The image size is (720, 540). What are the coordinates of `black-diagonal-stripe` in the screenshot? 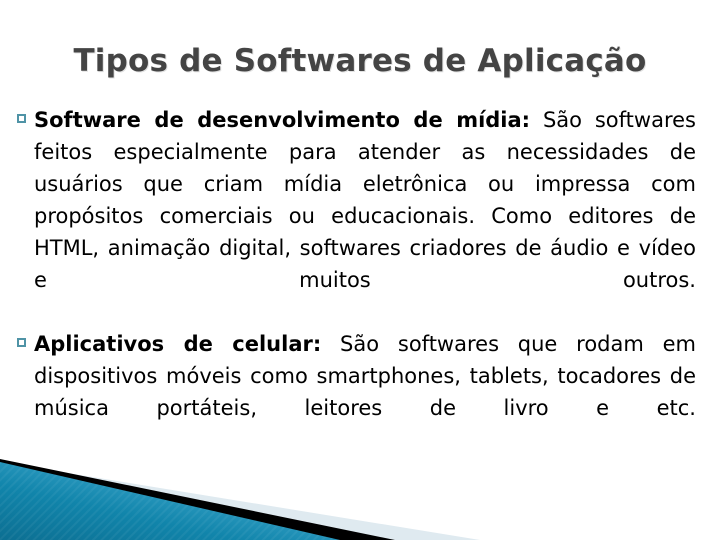 It's located at (197, 499).